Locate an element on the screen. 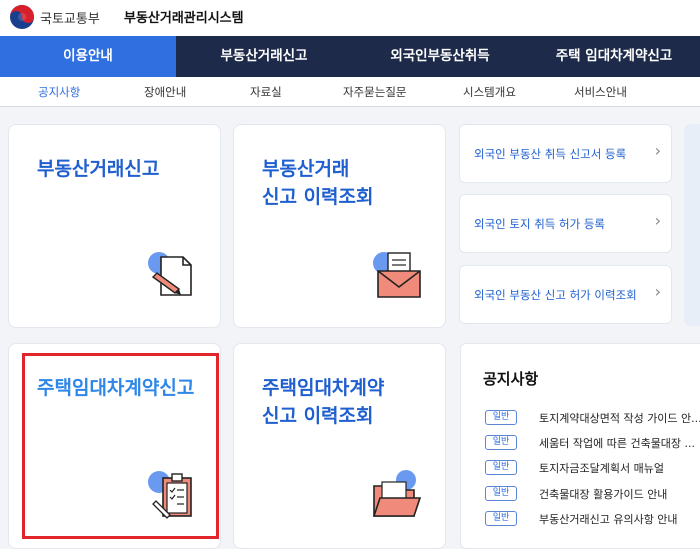 This screenshot has height=549, width=700. notice-text: 건축물대장 활용가이드 안내 is located at coordinates (603, 494).